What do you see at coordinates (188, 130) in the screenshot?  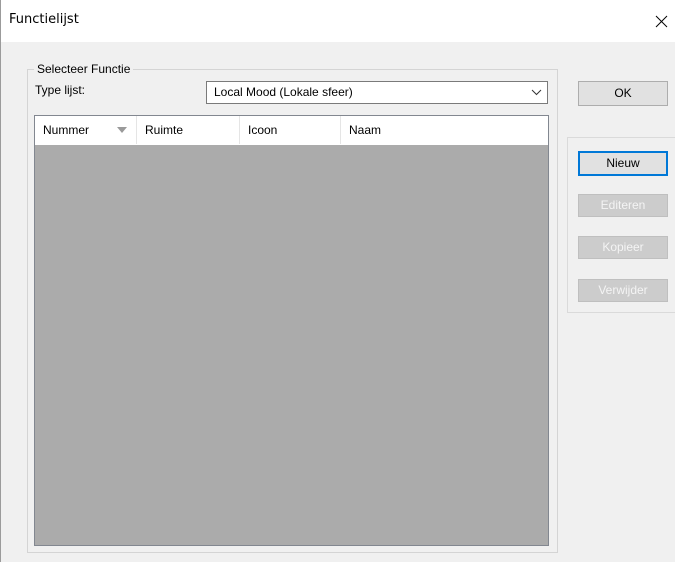 I see `column-header-ruimte: Ruimte` at bounding box center [188, 130].